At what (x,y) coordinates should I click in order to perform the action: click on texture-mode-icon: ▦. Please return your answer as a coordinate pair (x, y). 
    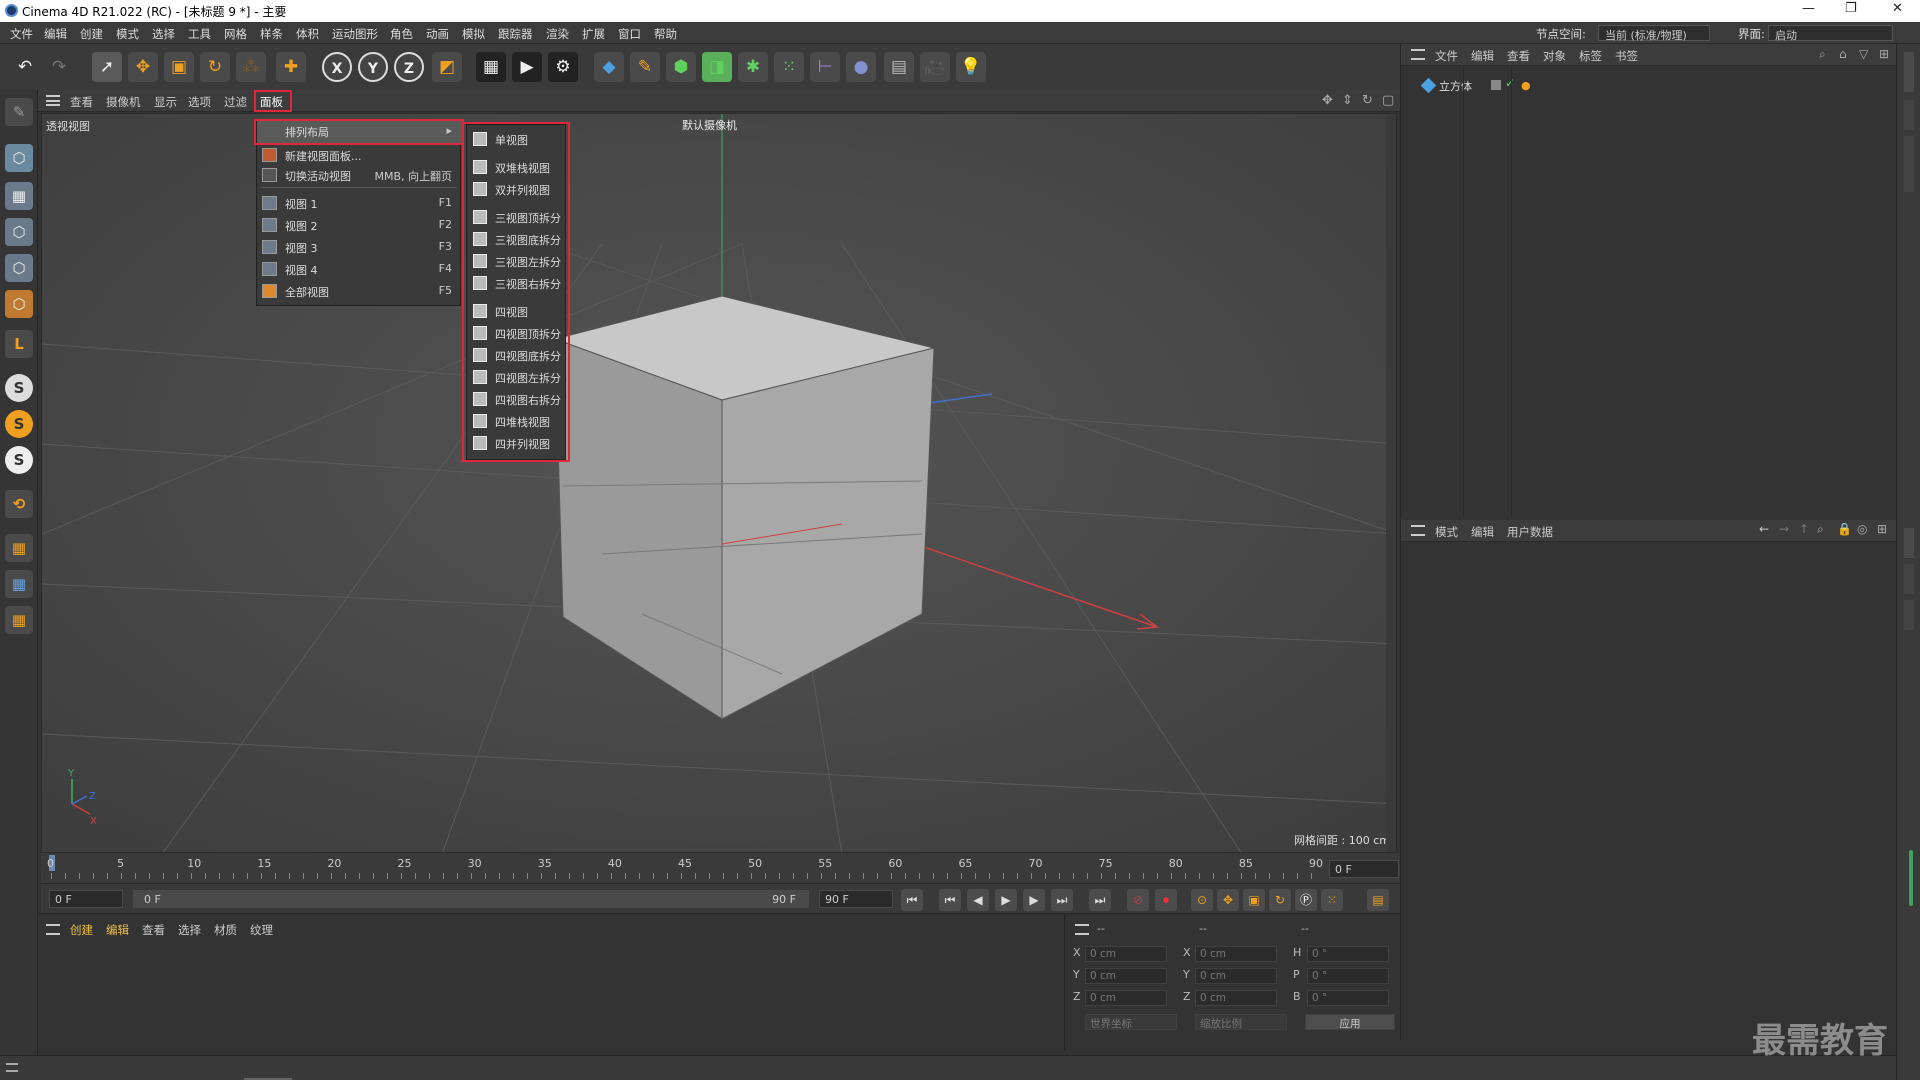
    Looking at the image, I should click on (19, 196).